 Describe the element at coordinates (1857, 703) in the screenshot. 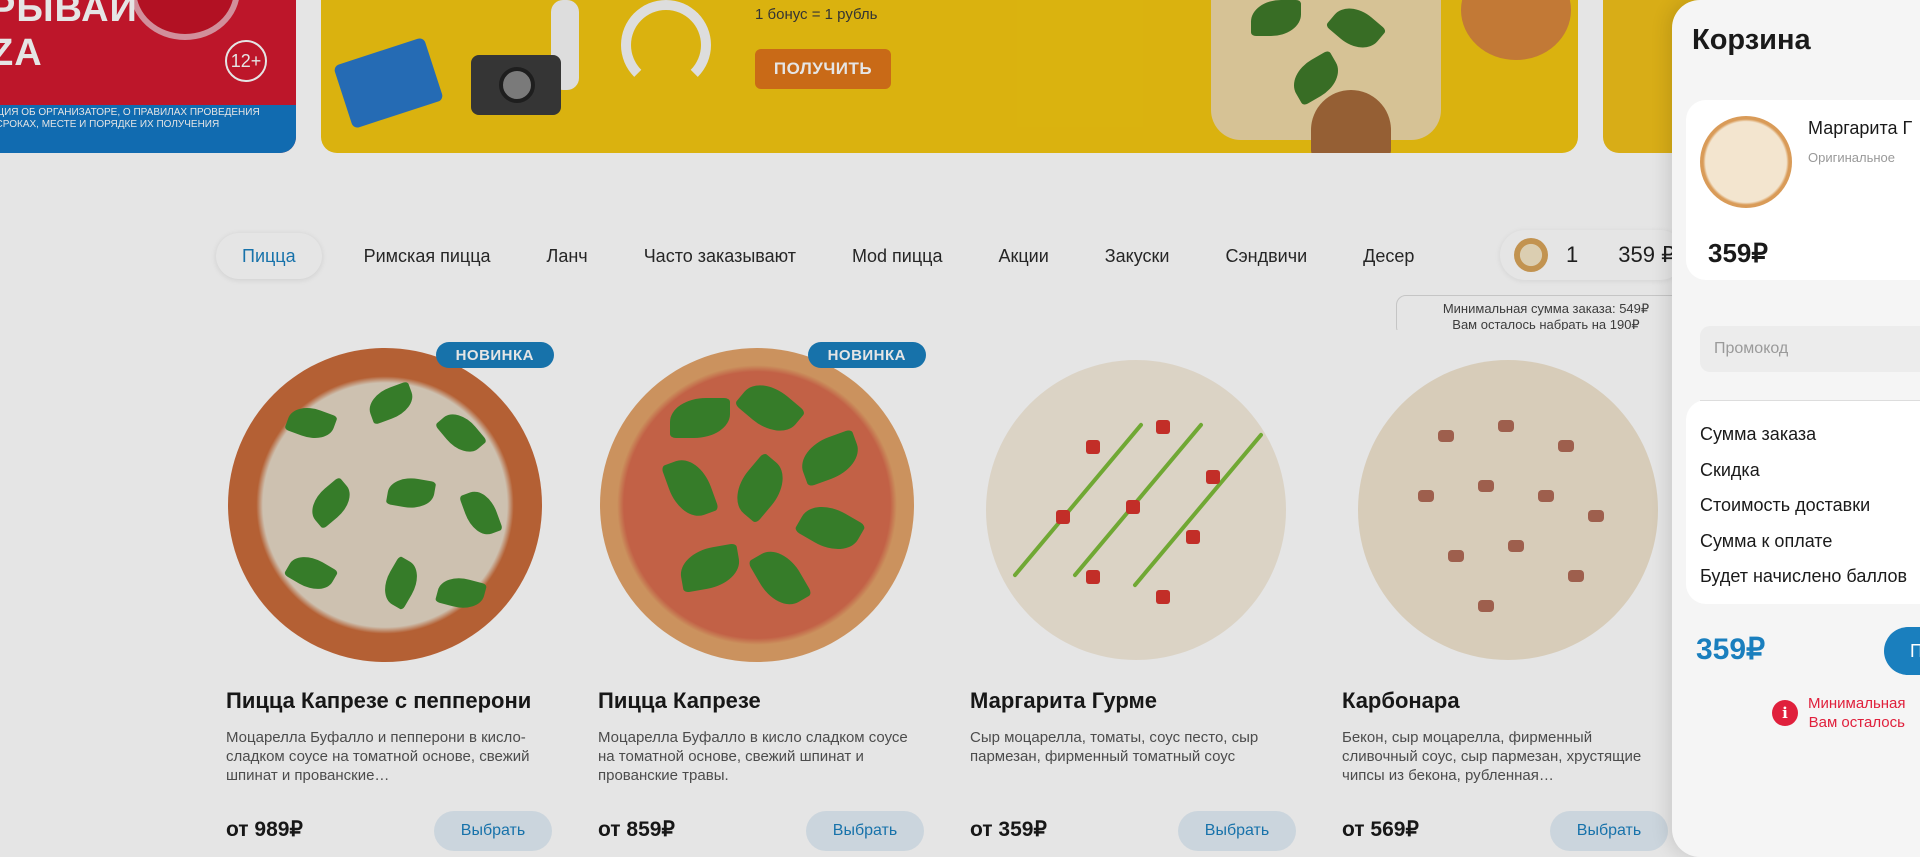

I see `warning-line-1: Минимальная` at that location.